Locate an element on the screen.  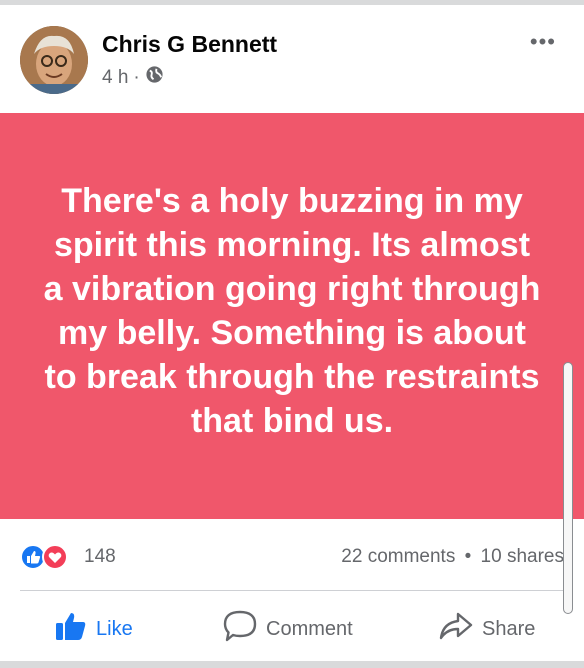
author-name: Chris G Bennett is located at coordinates (189, 44).